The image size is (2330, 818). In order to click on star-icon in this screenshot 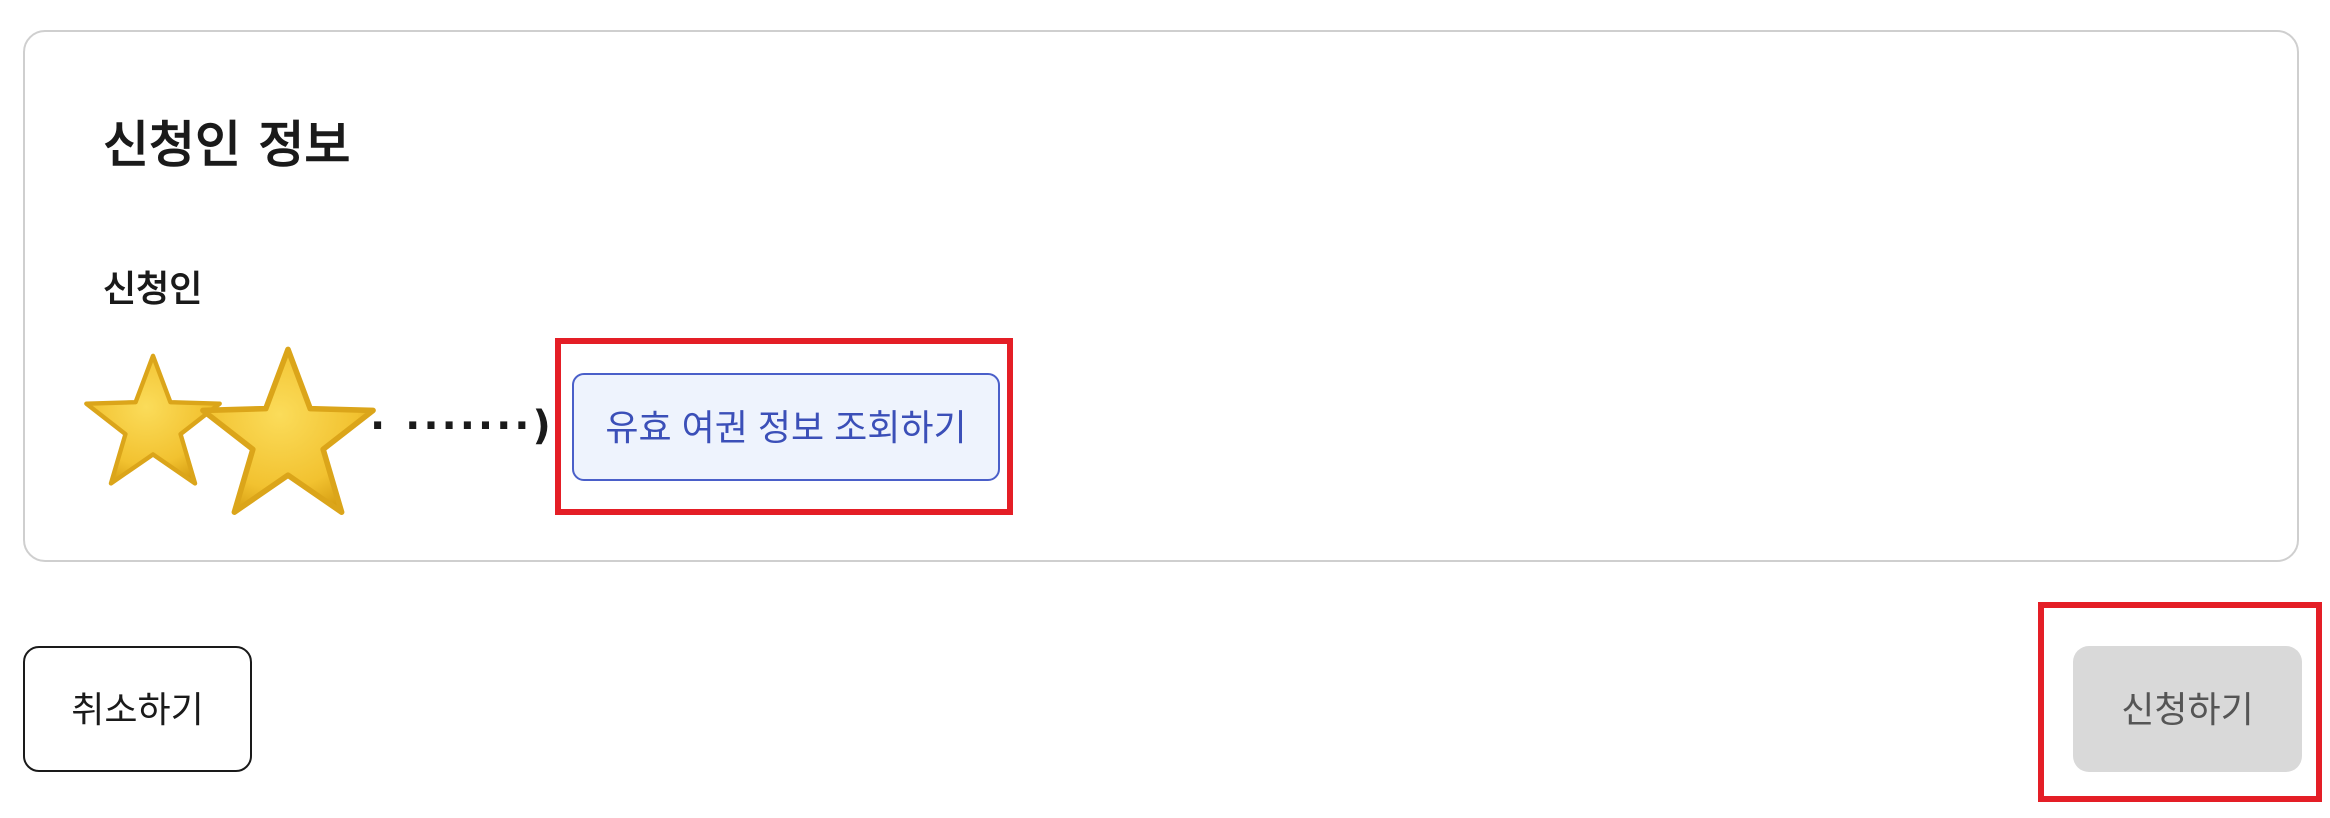, I will do `click(288, 430)`.